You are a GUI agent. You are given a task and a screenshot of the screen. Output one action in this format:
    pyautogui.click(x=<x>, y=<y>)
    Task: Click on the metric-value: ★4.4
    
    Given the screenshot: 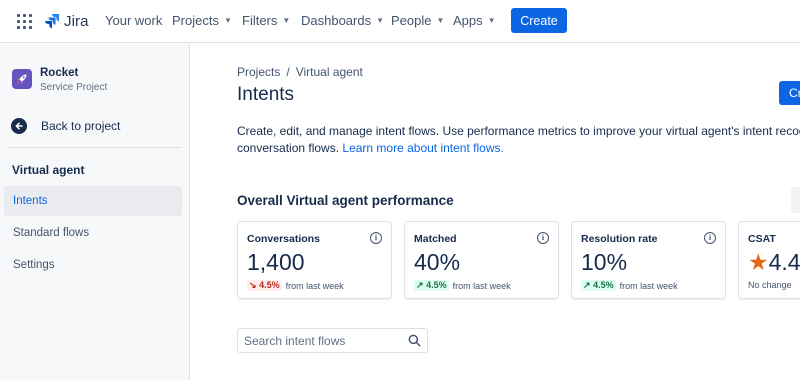 What is the action you would take?
    pyautogui.click(x=774, y=262)
    